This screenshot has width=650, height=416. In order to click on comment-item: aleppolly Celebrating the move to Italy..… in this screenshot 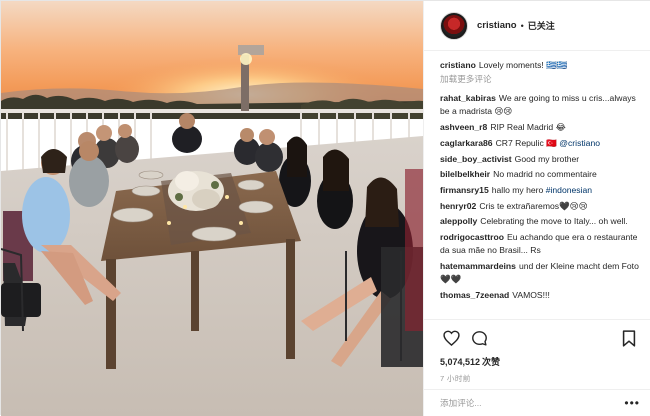, I will do `click(540, 221)`.